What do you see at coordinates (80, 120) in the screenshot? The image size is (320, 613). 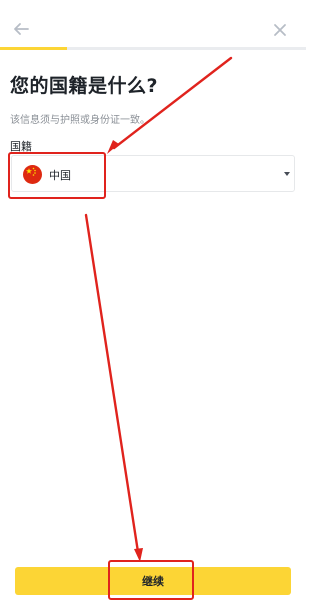 I see `page-subtitle: 该信息须与护照或身份证一致。` at bounding box center [80, 120].